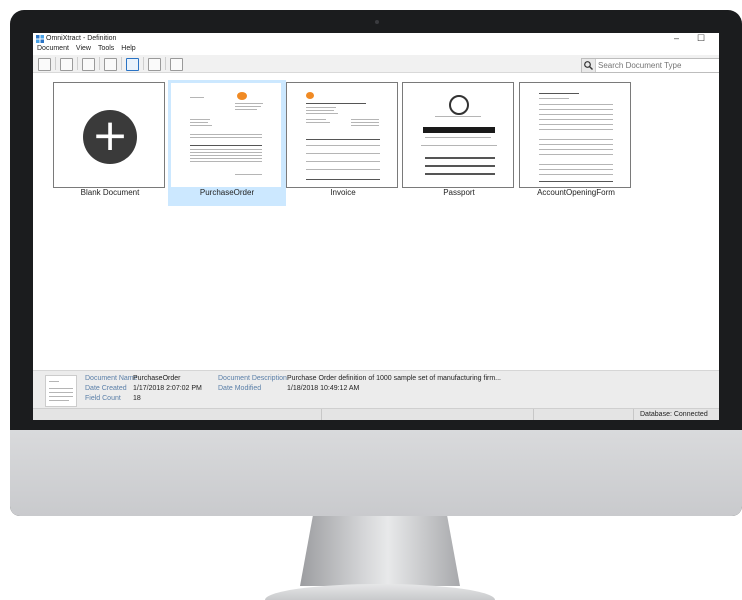  What do you see at coordinates (66, 64) in the screenshot?
I see `save-icon` at bounding box center [66, 64].